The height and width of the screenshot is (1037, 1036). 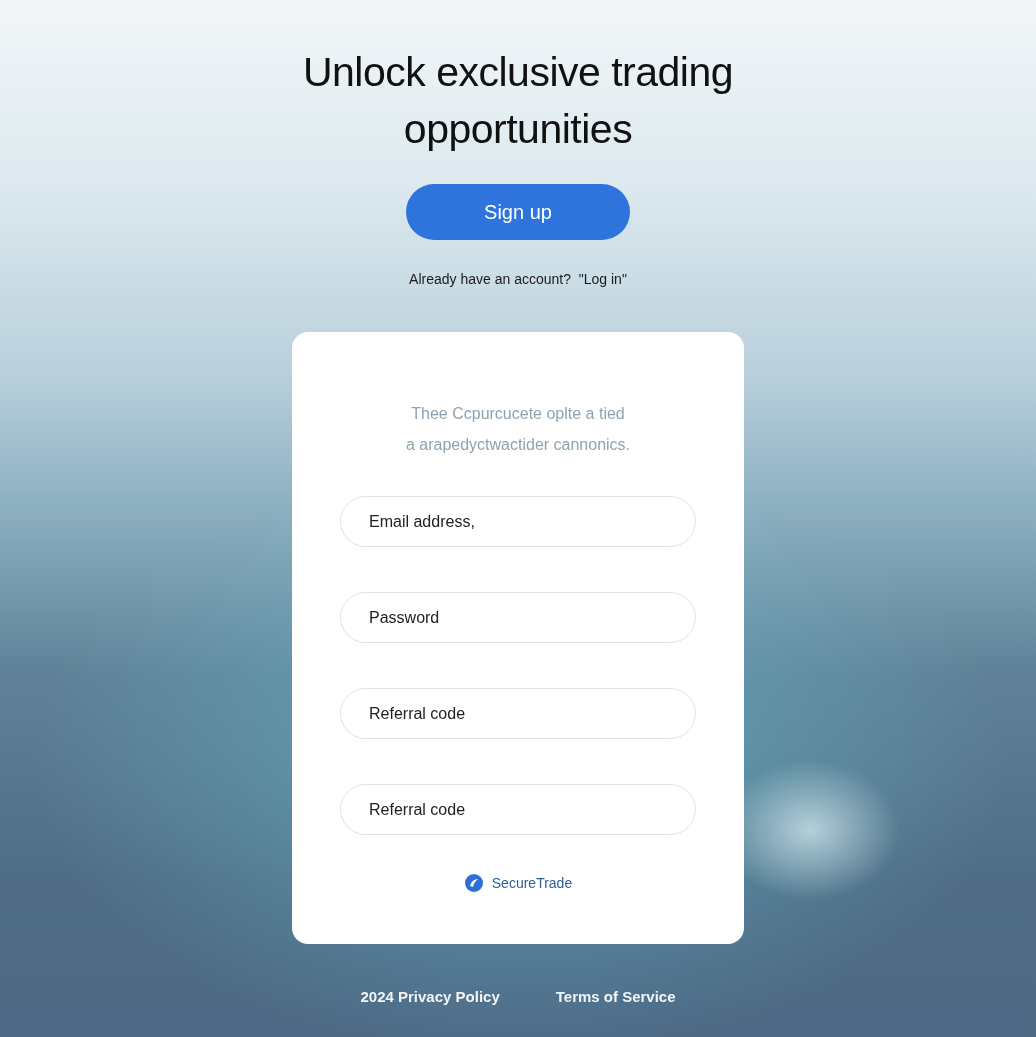 I want to click on sign-up-button: Sign up, so click(x=518, y=212).